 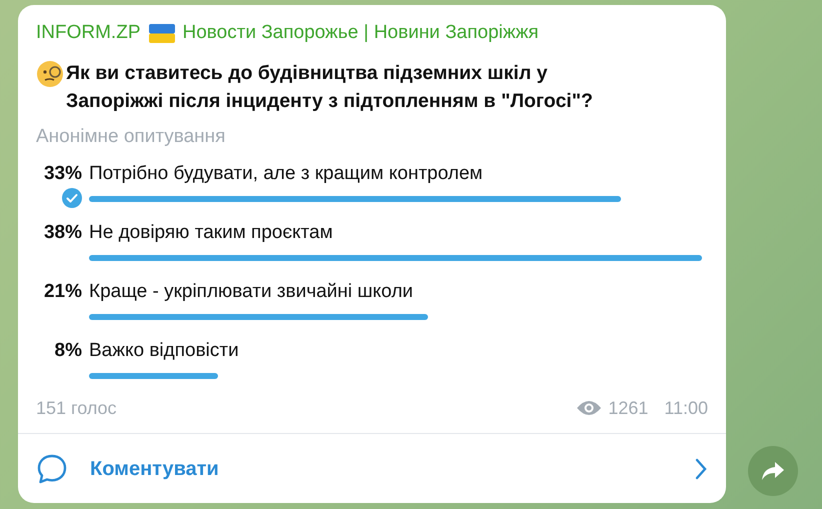 I want to click on chevron-right-icon, so click(x=701, y=469).